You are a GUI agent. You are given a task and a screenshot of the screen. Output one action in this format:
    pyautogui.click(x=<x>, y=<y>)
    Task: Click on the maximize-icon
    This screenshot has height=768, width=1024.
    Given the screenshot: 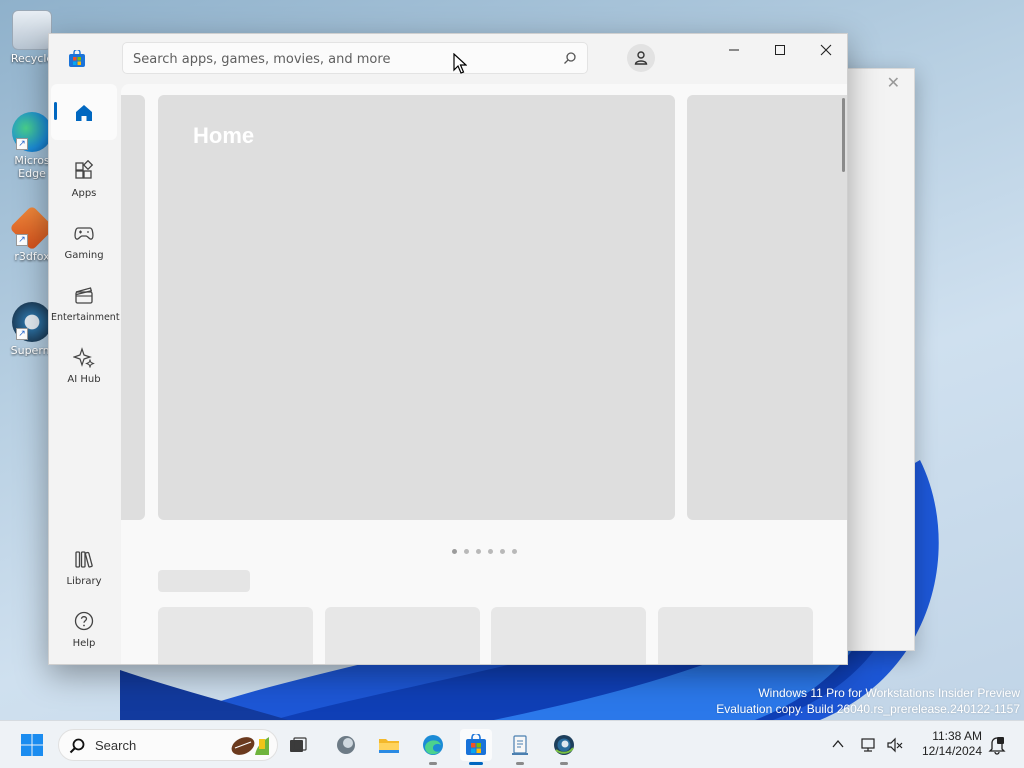 What is the action you would take?
    pyautogui.click(x=780, y=50)
    